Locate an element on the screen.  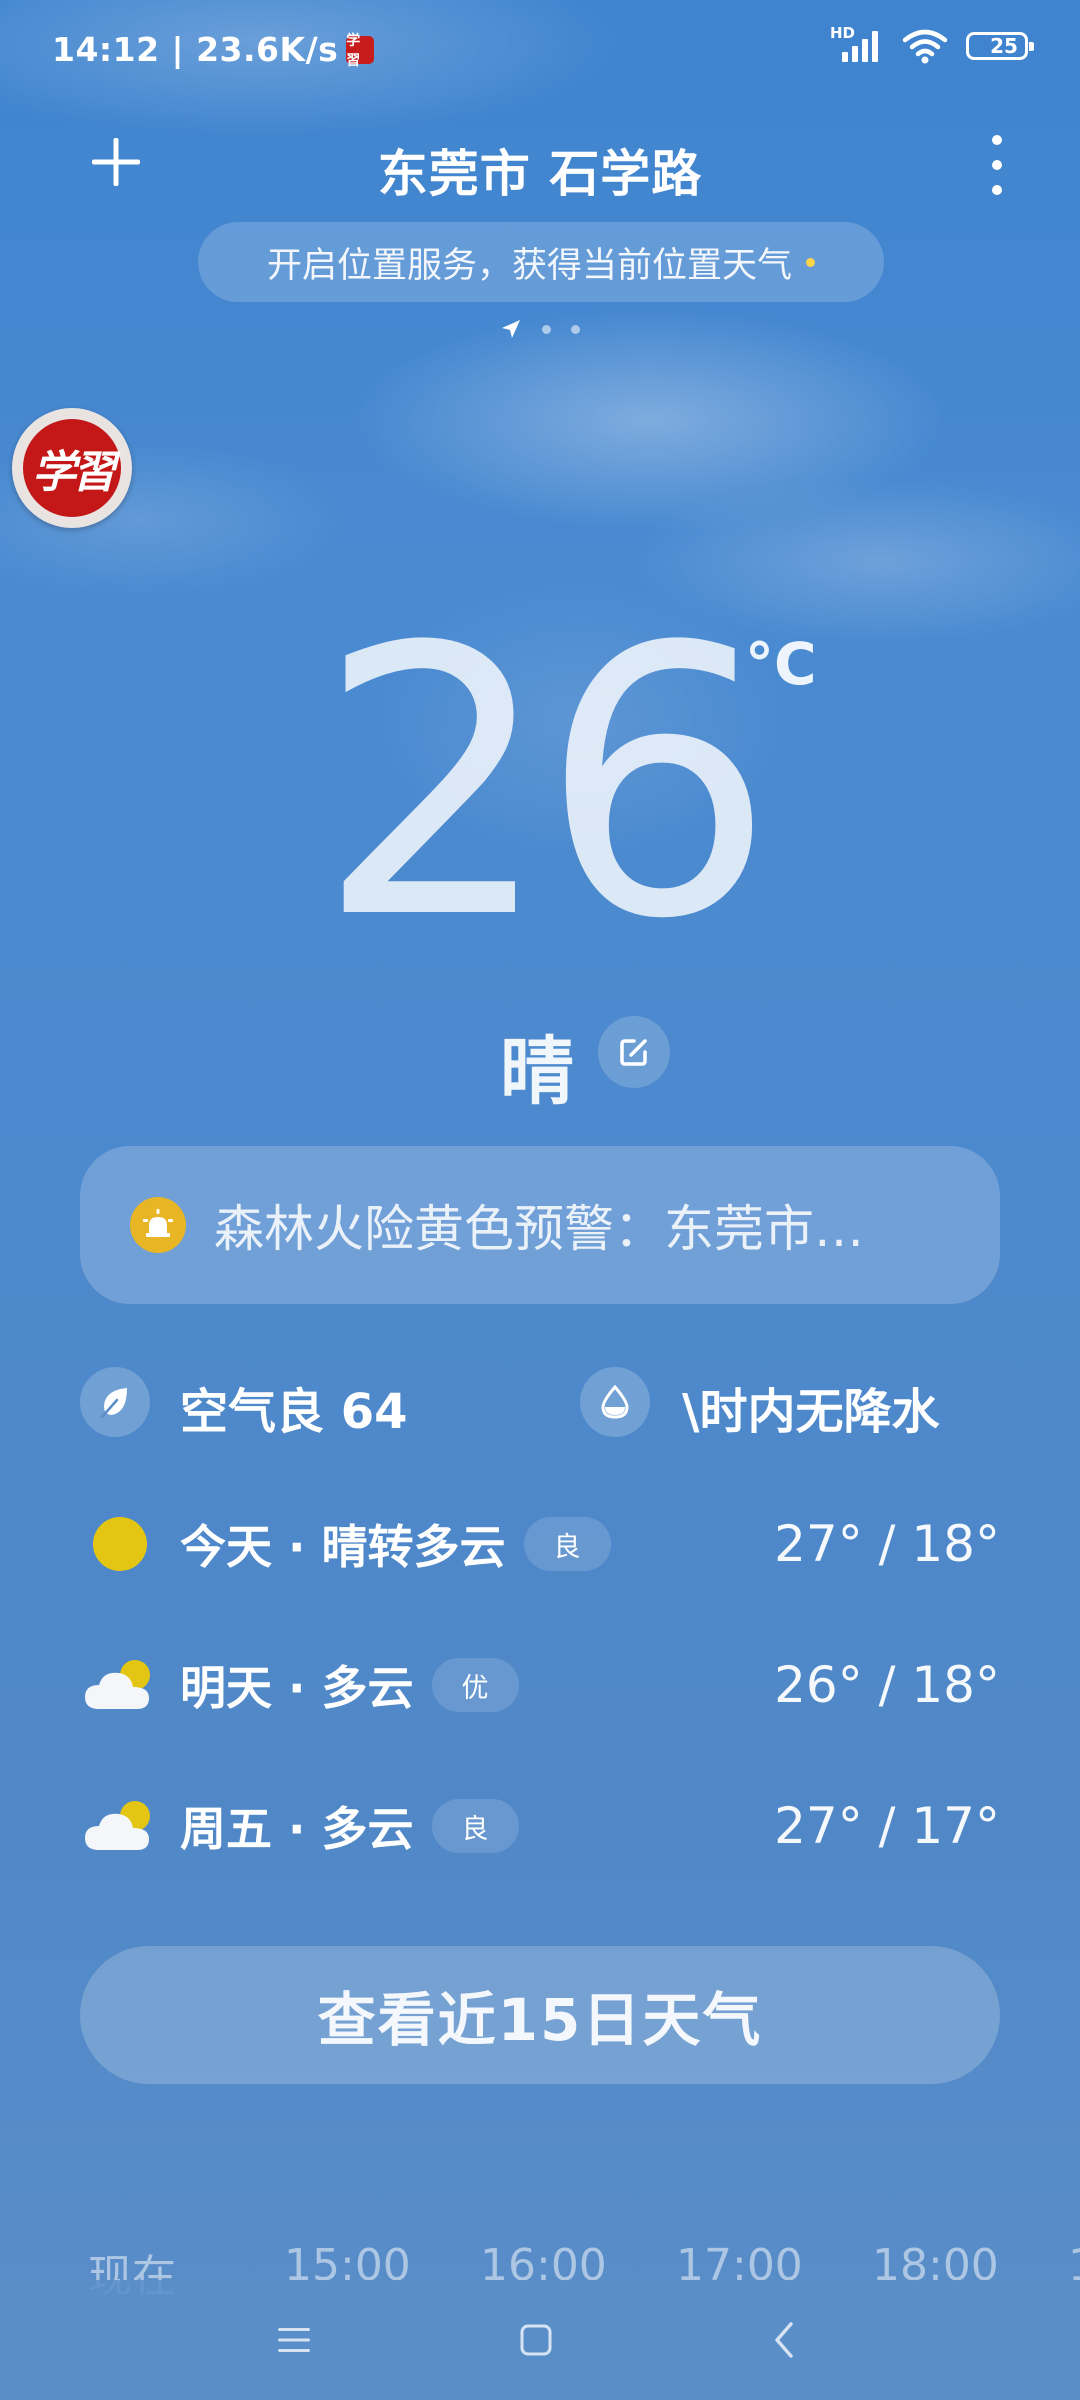
more-options-button is located at coordinates (997, 165).